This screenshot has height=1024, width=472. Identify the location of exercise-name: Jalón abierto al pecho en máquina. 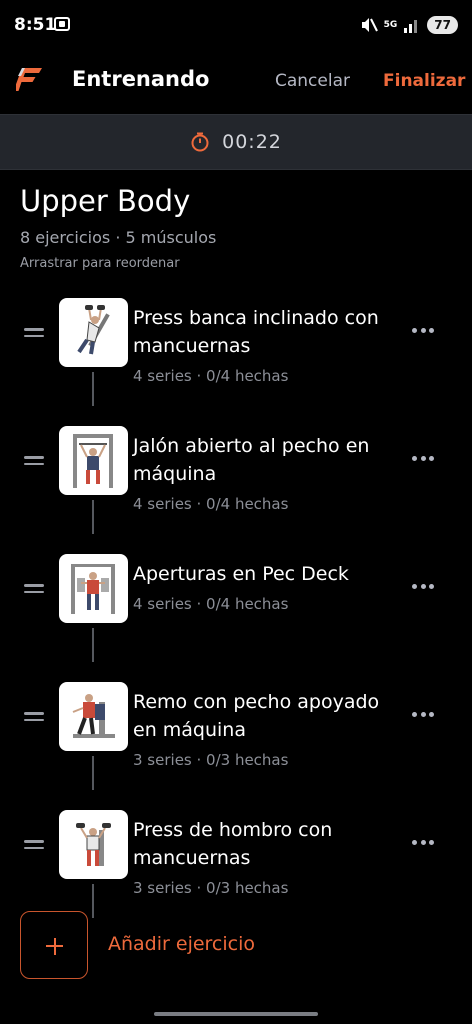
(264, 460).